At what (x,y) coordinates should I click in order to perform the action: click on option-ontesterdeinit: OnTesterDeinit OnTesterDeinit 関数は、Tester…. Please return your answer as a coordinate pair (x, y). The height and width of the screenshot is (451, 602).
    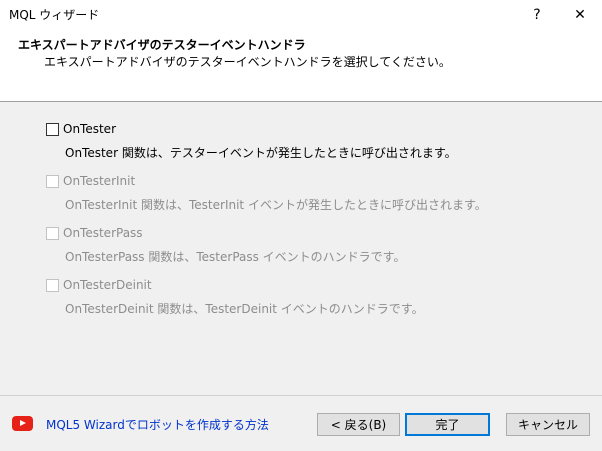
    Looking at the image, I should click on (235, 296).